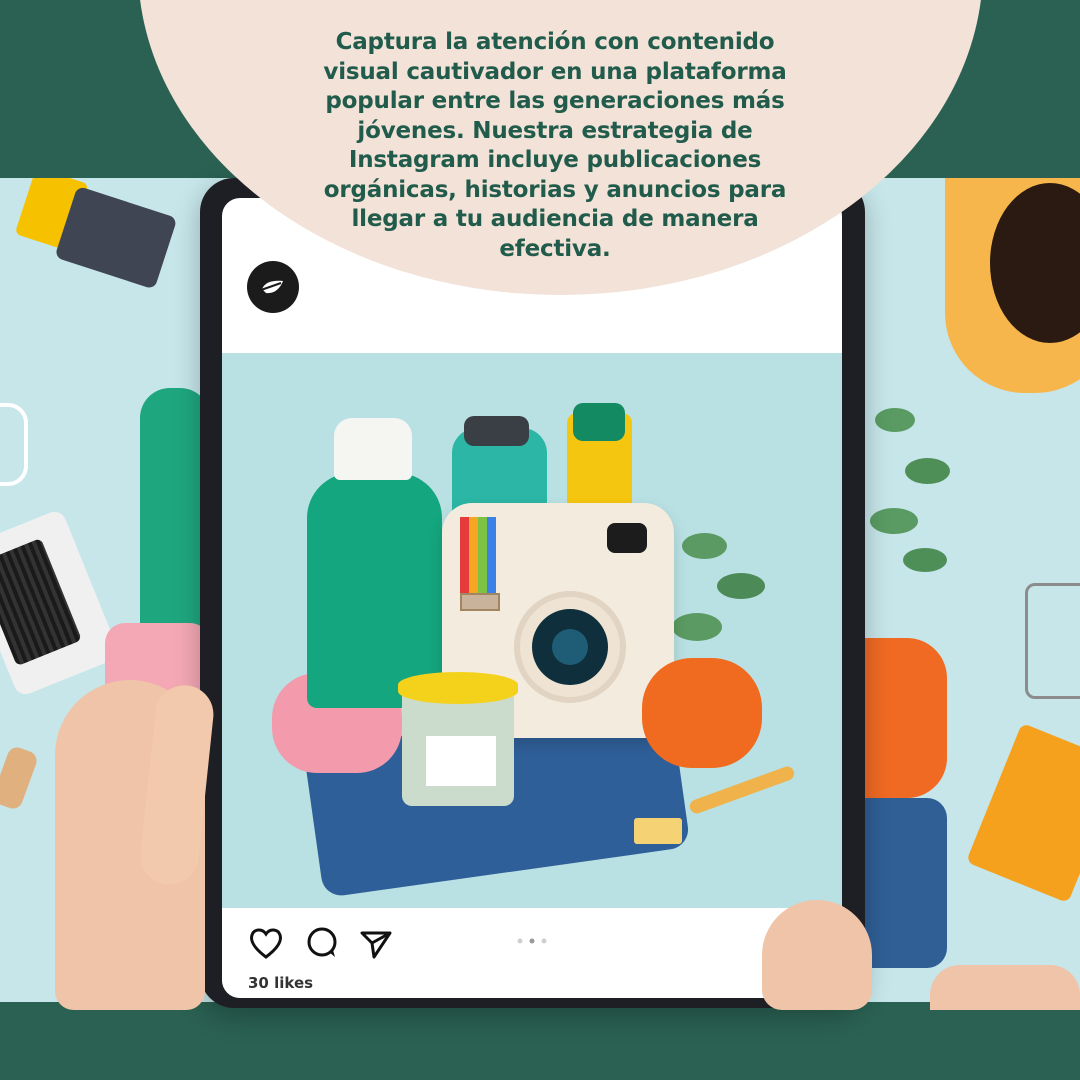 This screenshot has width=1080, height=1080. Describe the element at coordinates (817, 955) in the screenshot. I see `right-thumb` at that location.